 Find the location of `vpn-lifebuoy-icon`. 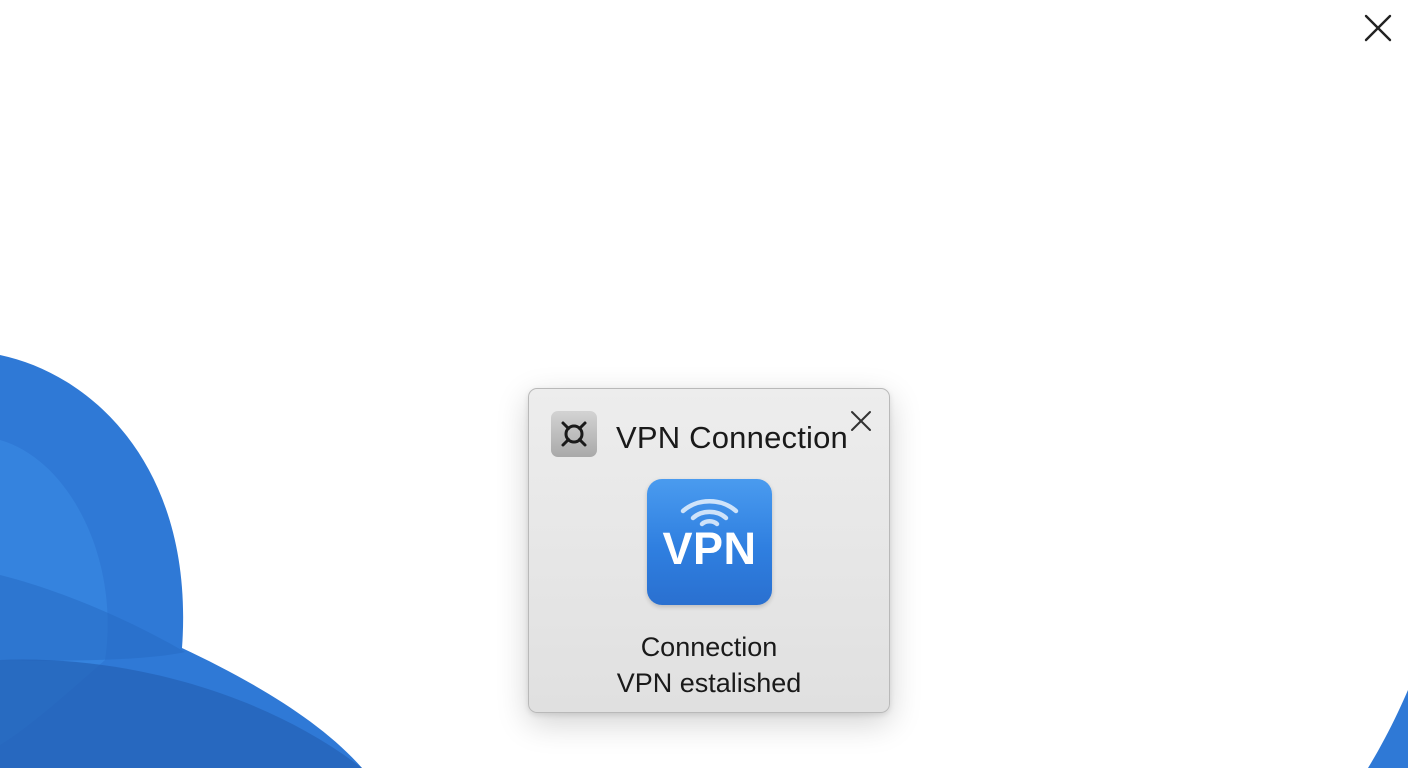

vpn-lifebuoy-icon is located at coordinates (574, 434).